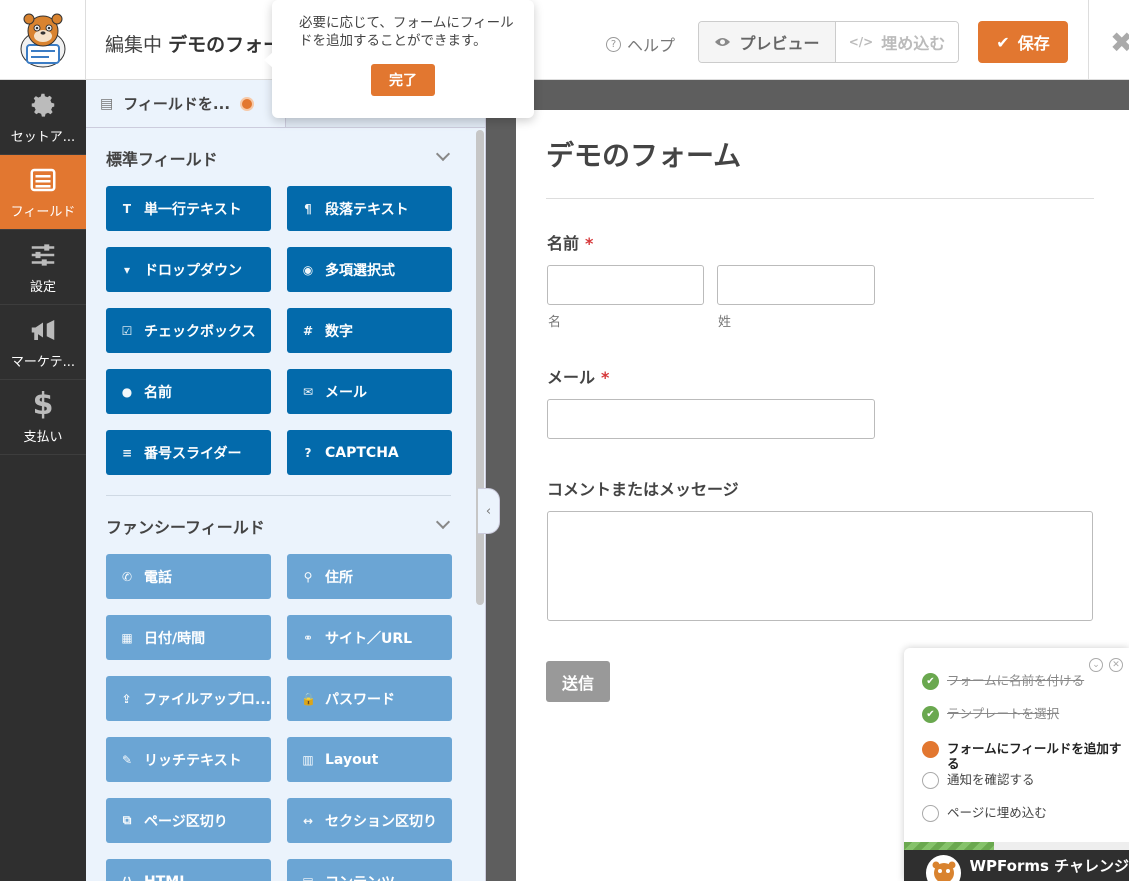 The height and width of the screenshot is (881, 1129). I want to click on field-button-page-break: ⧉ ページ区切り, so click(188, 820).